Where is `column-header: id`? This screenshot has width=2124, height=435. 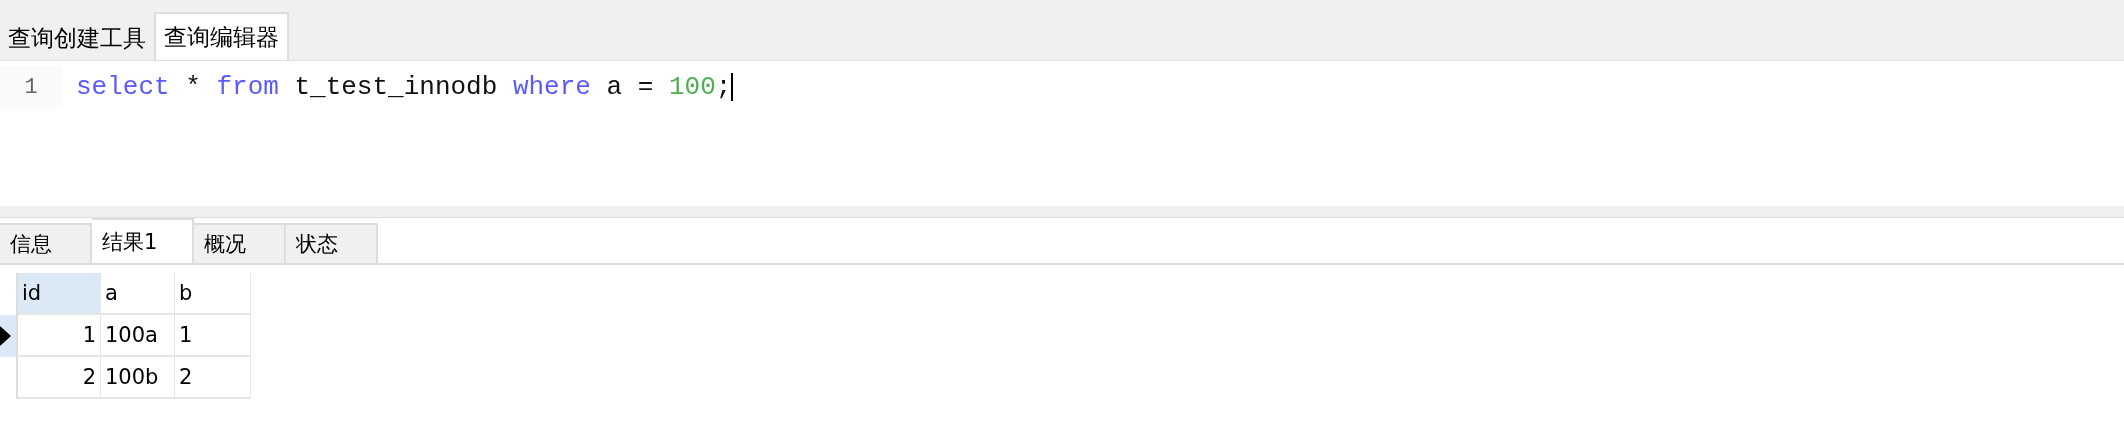
column-header: id is located at coordinates (59, 294).